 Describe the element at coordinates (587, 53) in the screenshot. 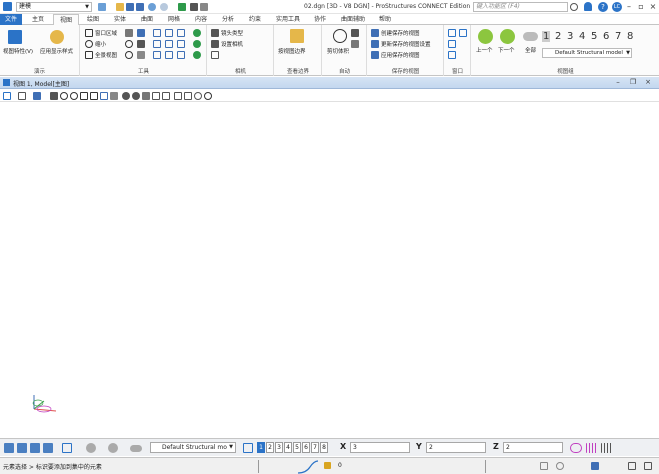

I see `model-selector: Default Structural model ▼` at that location.